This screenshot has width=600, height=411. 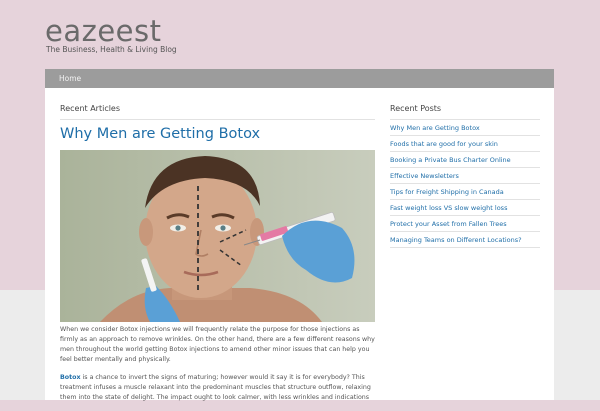 I want to click on recent-post-link: Fast weight loss VS slow weight loss, so click(x=465, y=208).